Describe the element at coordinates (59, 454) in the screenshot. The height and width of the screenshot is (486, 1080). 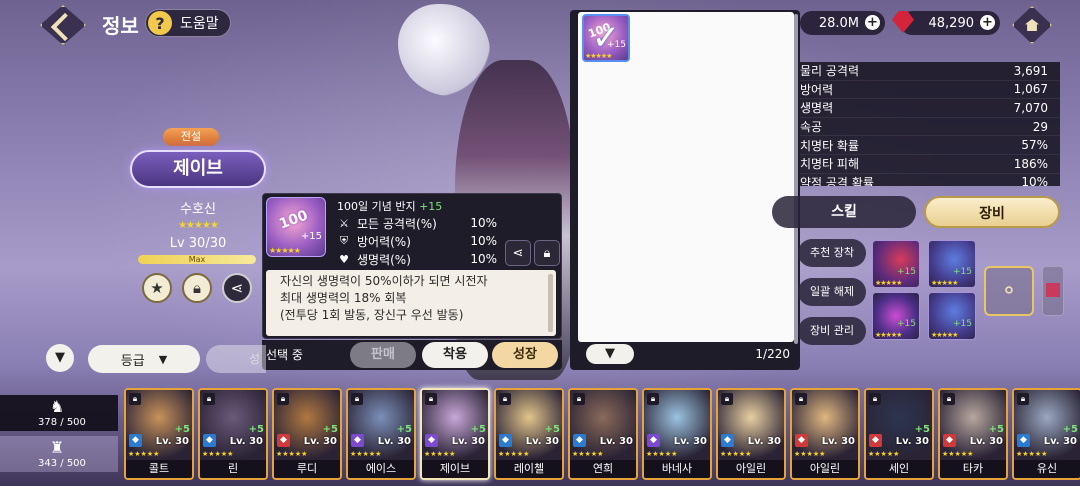
I see `storage-slot-counter: ♜ 343 / 500` at that location.